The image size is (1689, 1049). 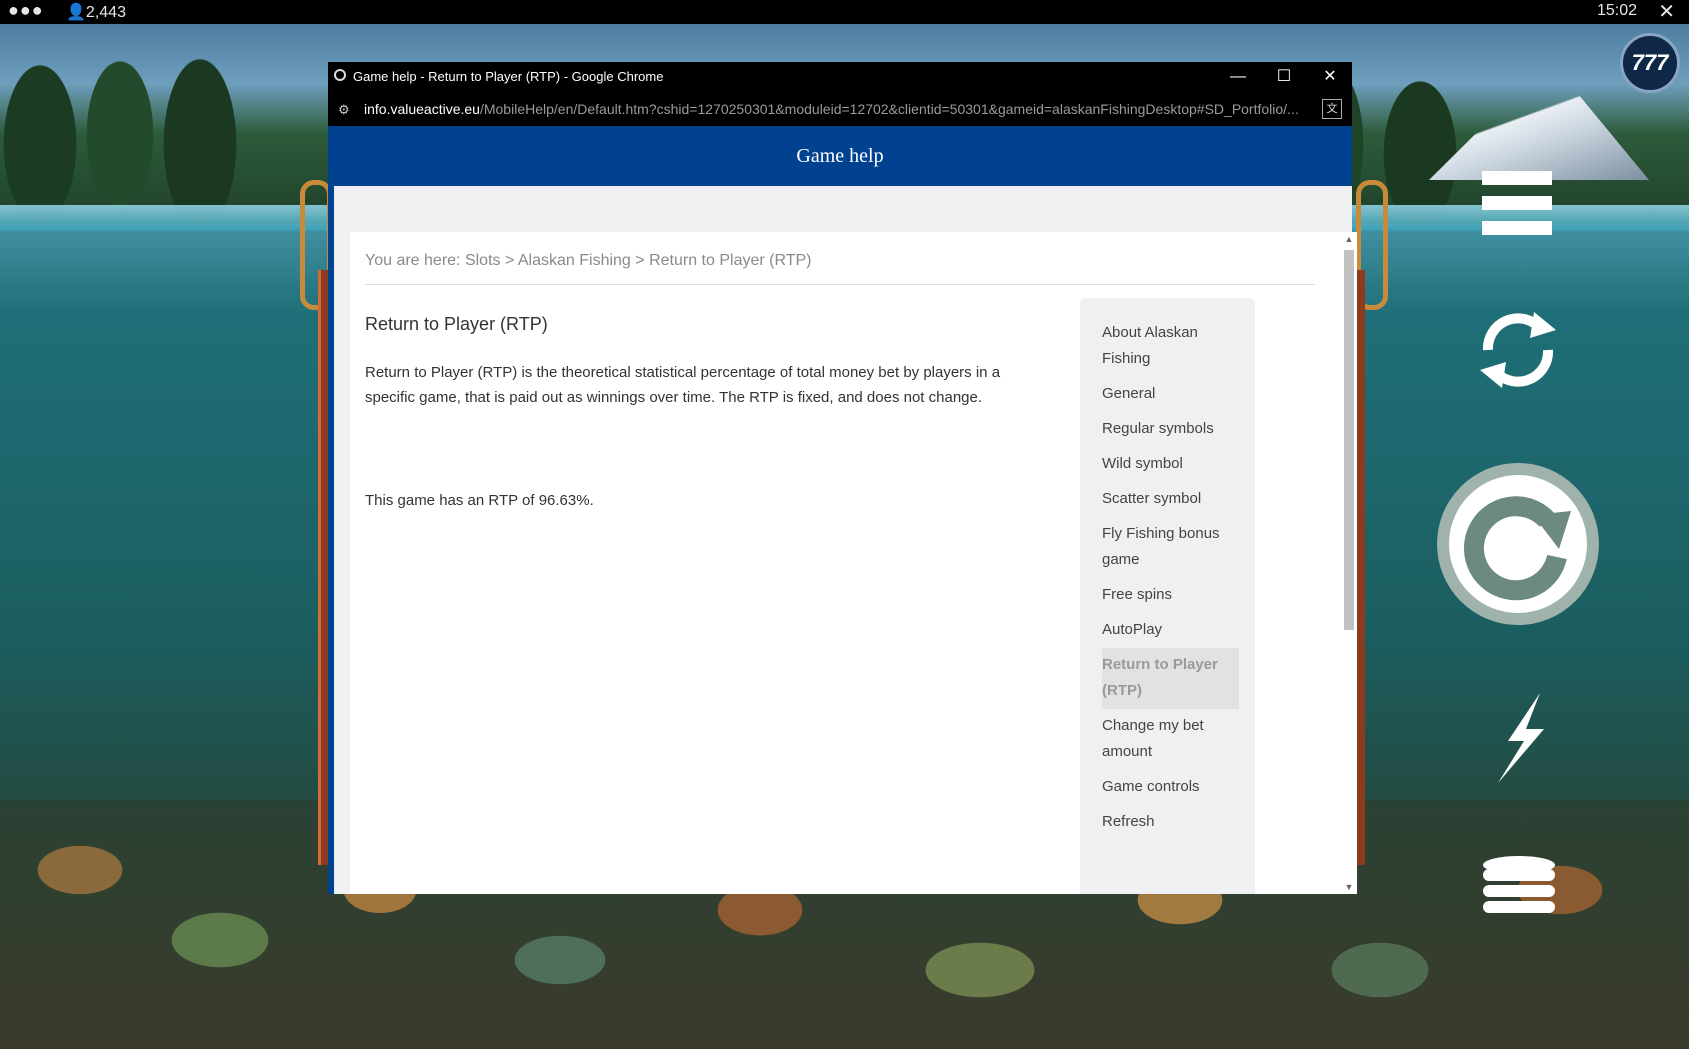 What do you see at coordinates (730, 260) in the screenshot?
I see `breadcrumb-current: Return to Player (RTP)` at bounding box center [730, 260].